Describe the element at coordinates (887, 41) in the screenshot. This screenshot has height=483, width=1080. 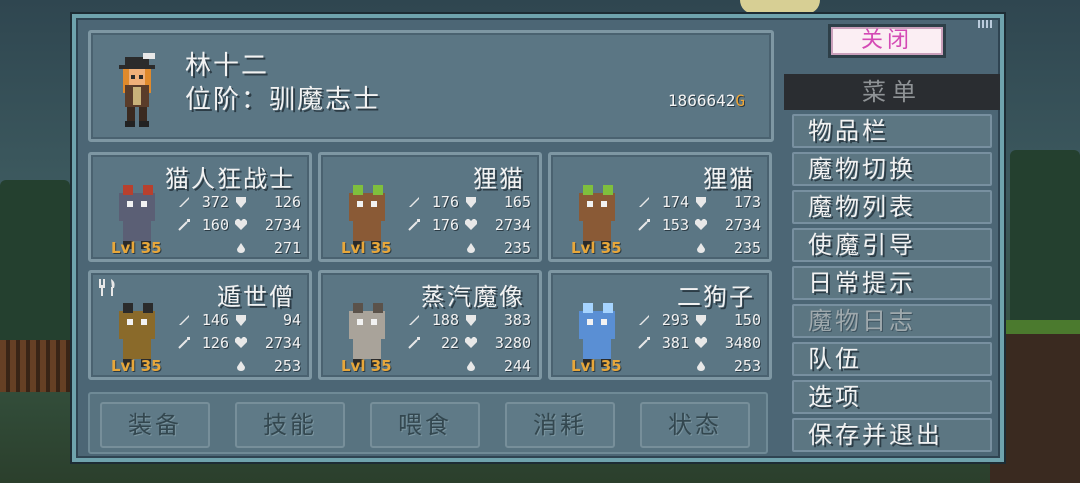
I see `close-button: 关闭` at that location.